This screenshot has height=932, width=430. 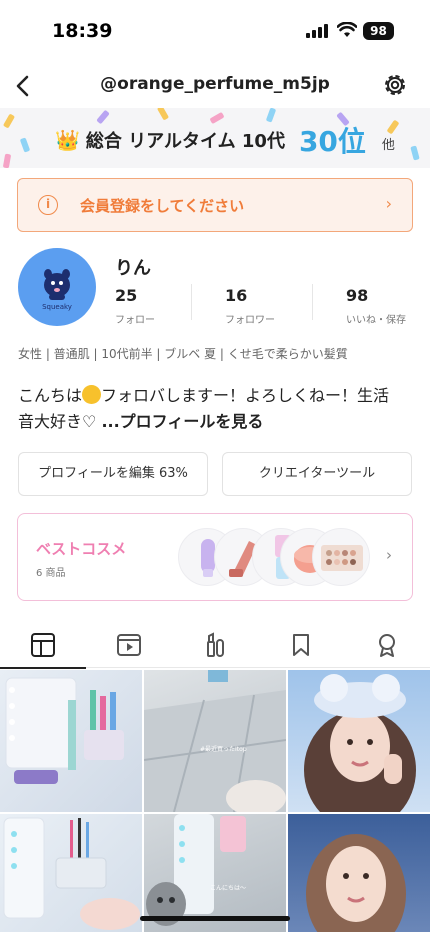 What do you see at coordinates (81, 549) in the screenshot?
I see `best-cosme-title: ベストコスメ` at bounding box center [81, 549].